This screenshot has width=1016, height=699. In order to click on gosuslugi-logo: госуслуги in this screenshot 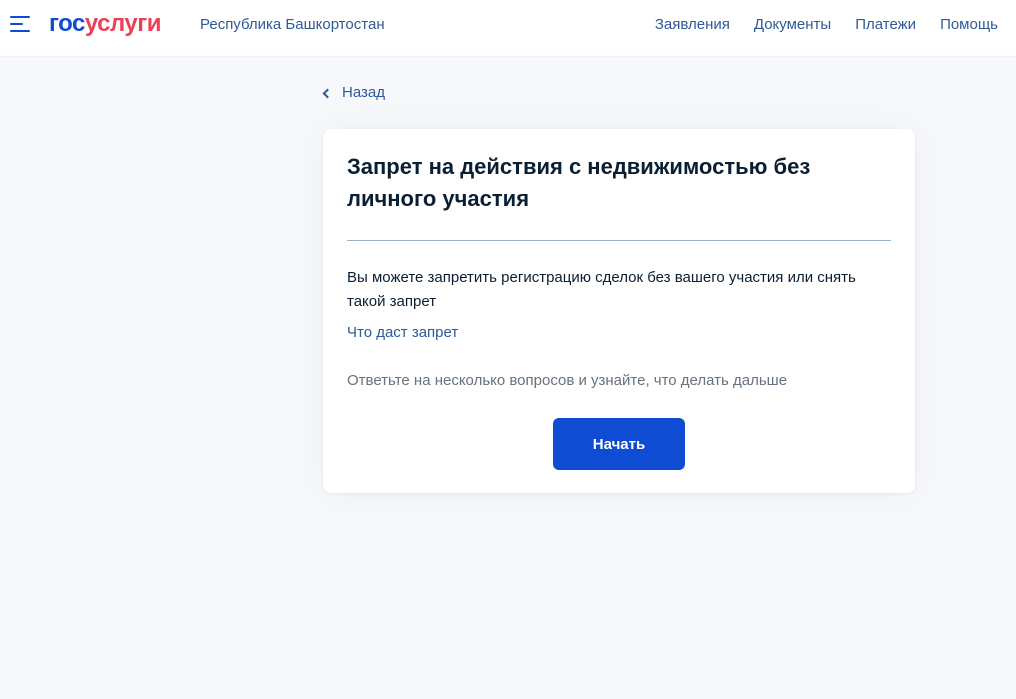, I will do `click(105, 24)`.